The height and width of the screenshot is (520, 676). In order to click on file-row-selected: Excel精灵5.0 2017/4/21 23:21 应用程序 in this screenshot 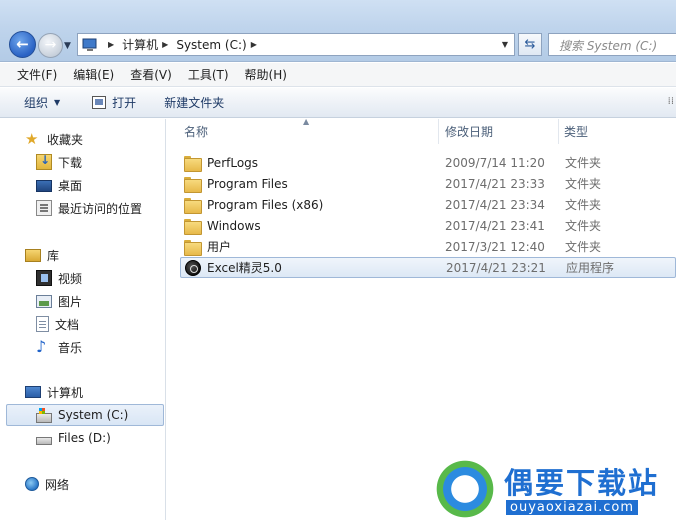, I will do `click(428, 267)`.